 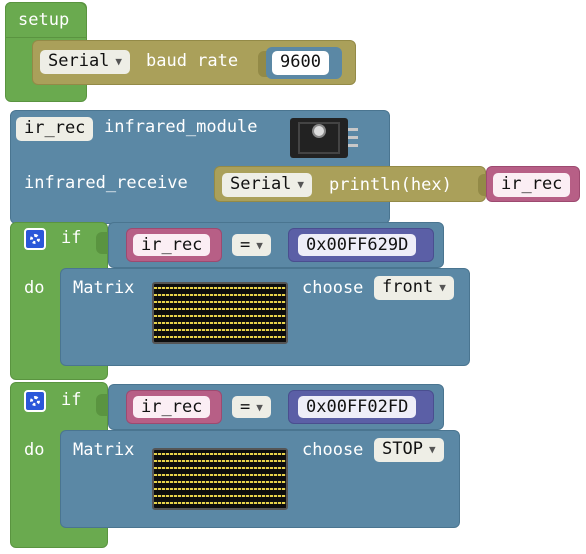 I want to click on choose-value: STOP, so click(x=402, y=449).